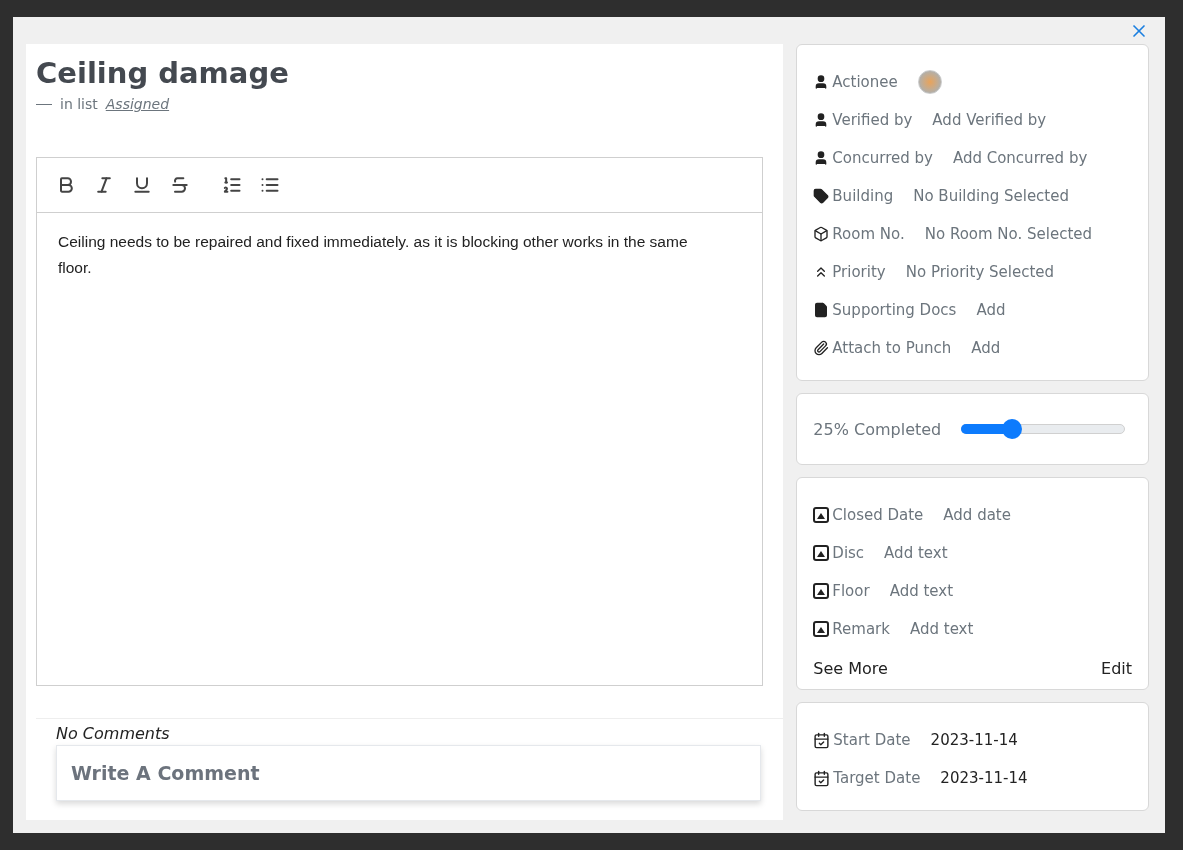 This screenshot has width=1183, height=850. I want to click on see-more-link: See More, so click(850, 668).